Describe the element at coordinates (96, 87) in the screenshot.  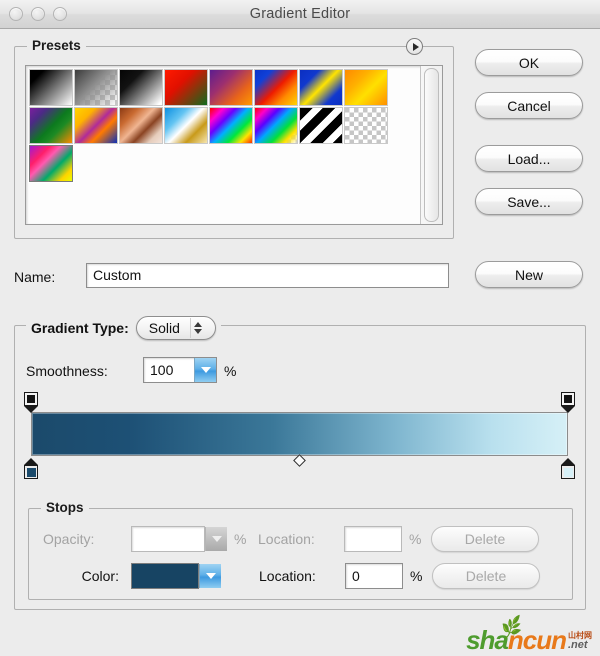
I see `preset-swatch-foreground-to-transparent` at that location.